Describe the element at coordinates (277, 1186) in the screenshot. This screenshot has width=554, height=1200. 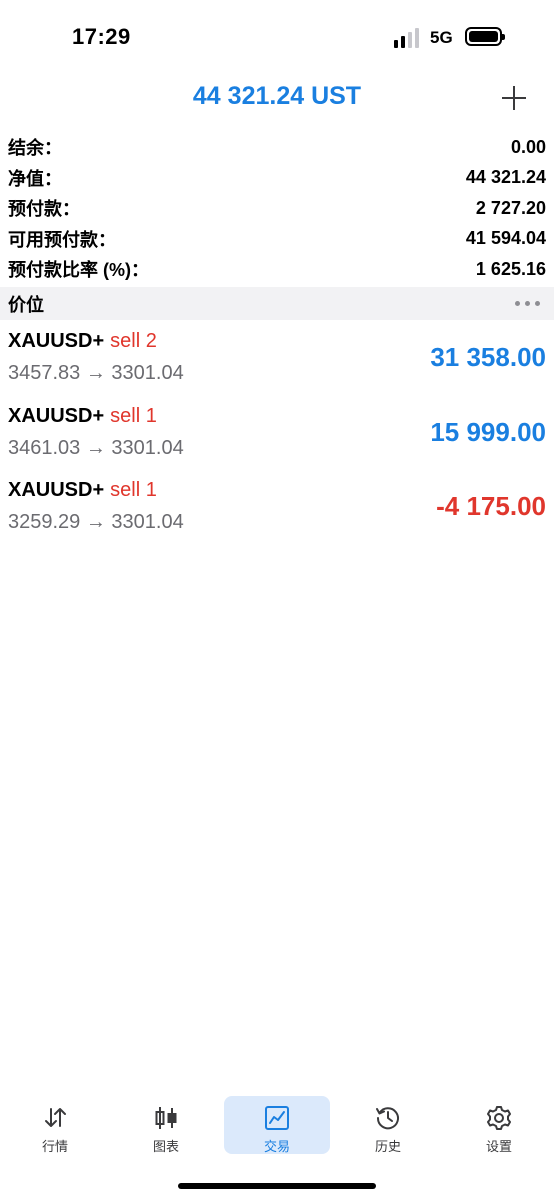
I see `home-indicator` at that location.